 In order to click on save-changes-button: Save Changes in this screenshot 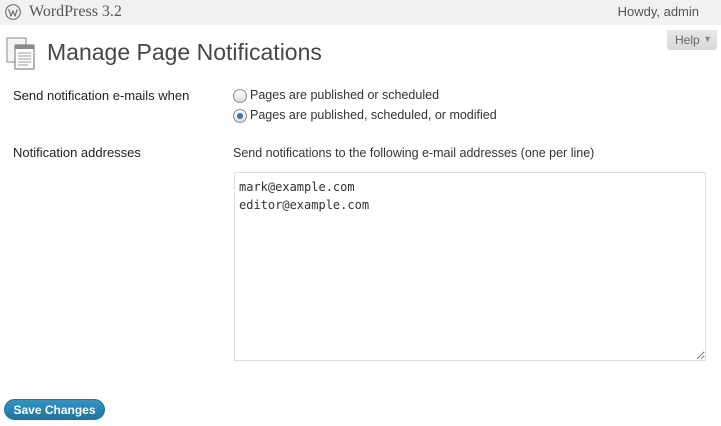, I will do `click(54, 409)`.